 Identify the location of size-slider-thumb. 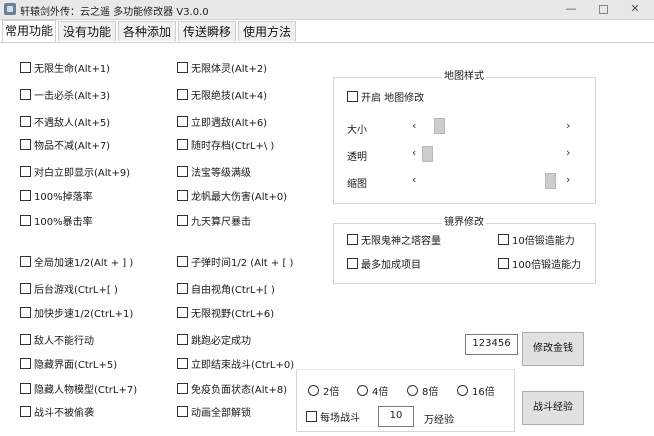
(439, 126).